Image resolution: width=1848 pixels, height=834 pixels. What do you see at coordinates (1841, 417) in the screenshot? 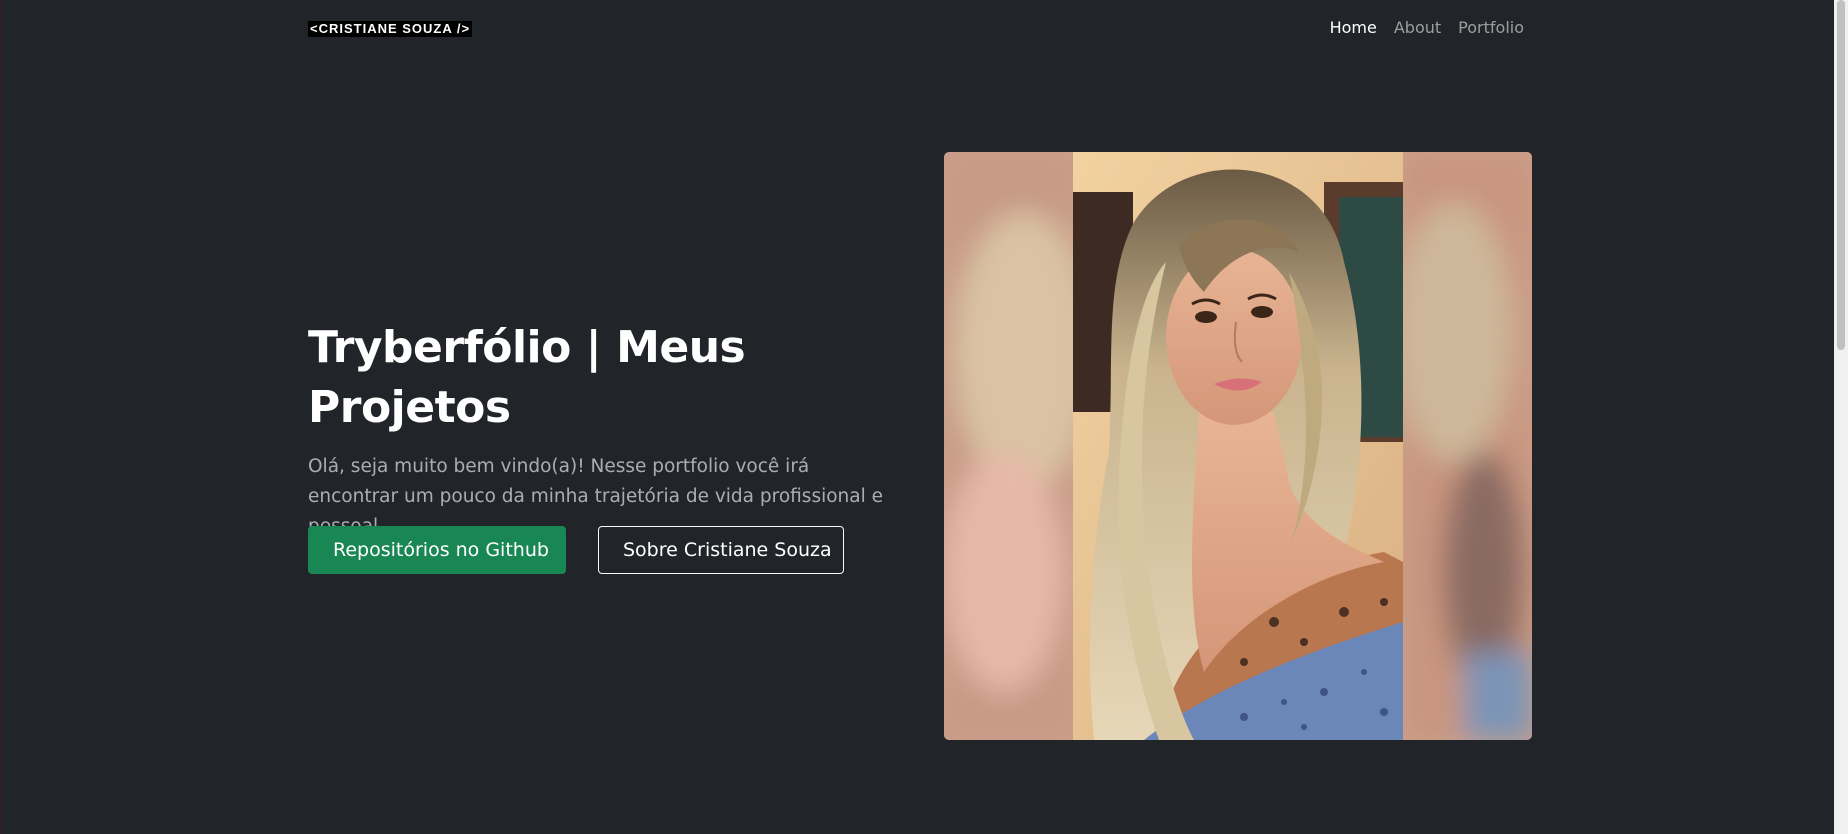
I see `scrollbar` at bounding box center [1841, 417].